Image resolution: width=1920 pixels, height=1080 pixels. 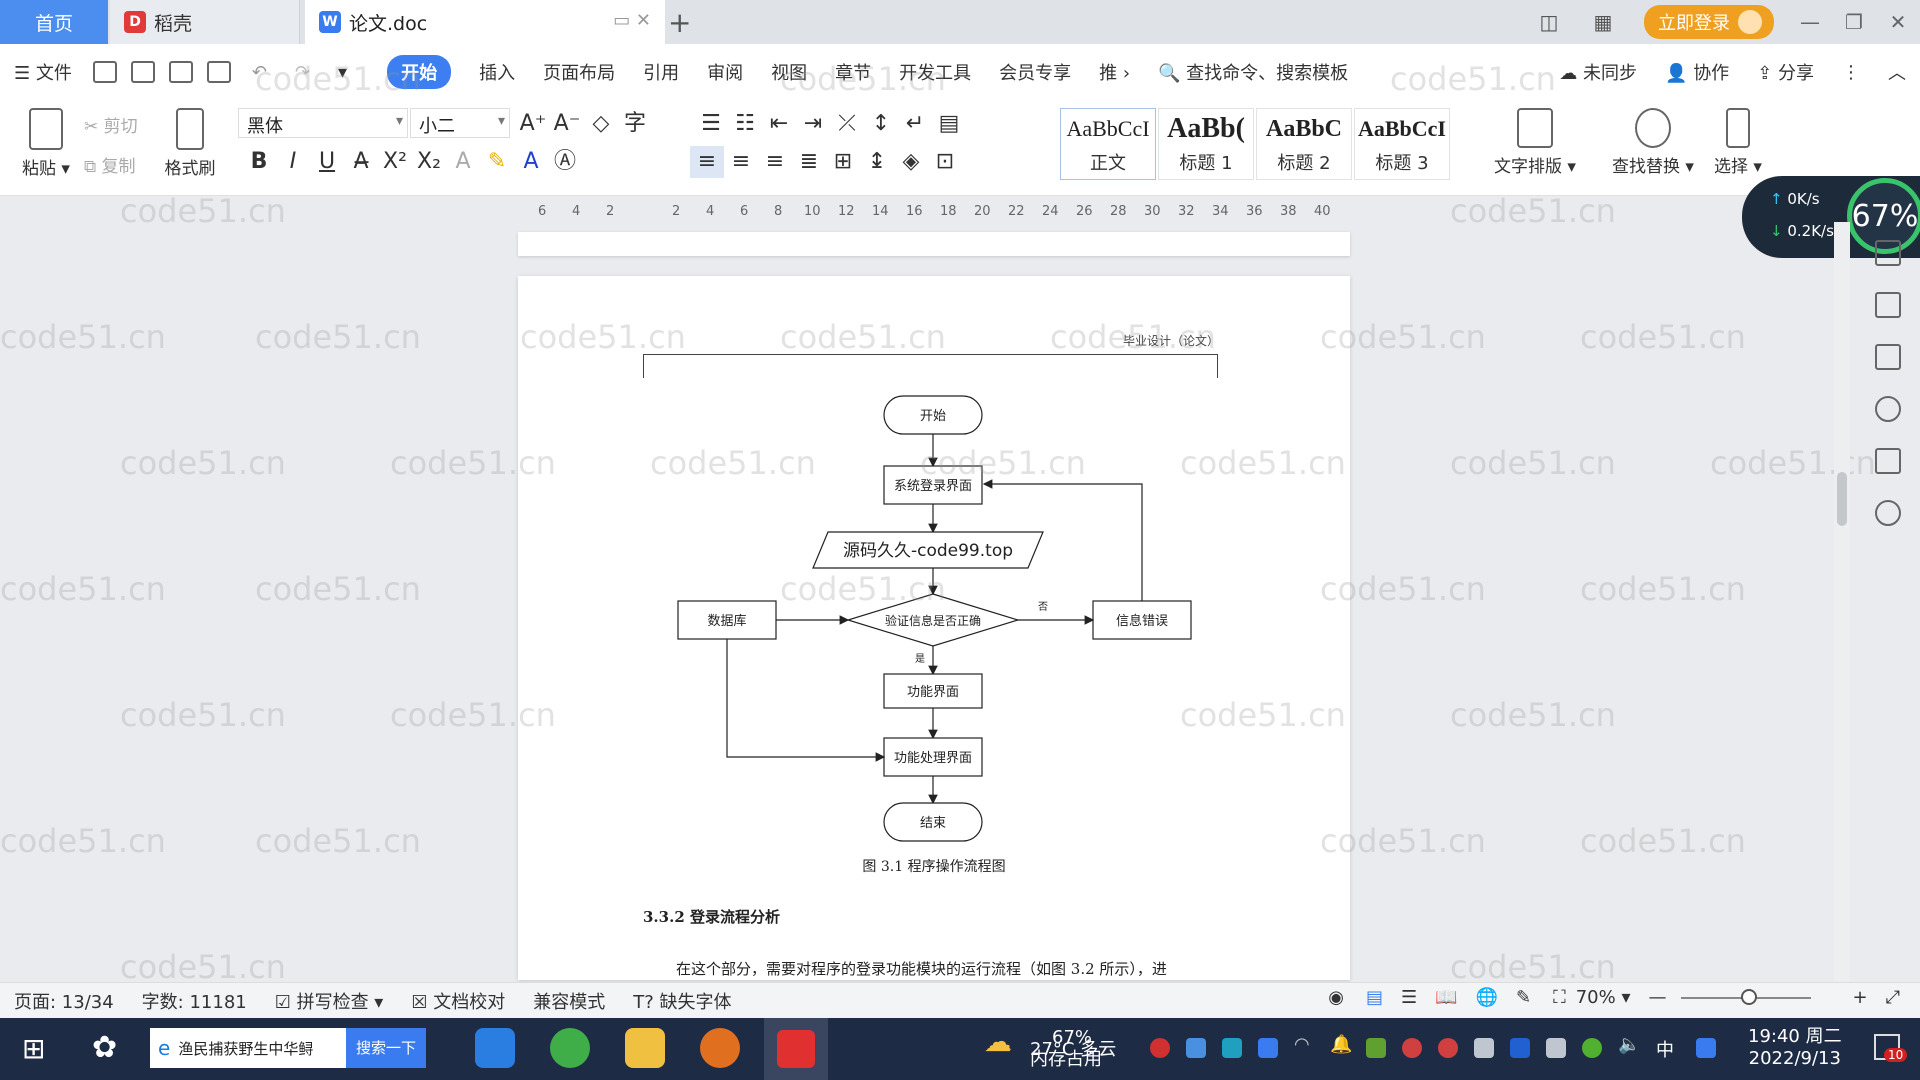 What do you see at coordinates (601, 124) in the screenshot?
I see `clear-format-icon: ◇` at bounding box center [601, 124].